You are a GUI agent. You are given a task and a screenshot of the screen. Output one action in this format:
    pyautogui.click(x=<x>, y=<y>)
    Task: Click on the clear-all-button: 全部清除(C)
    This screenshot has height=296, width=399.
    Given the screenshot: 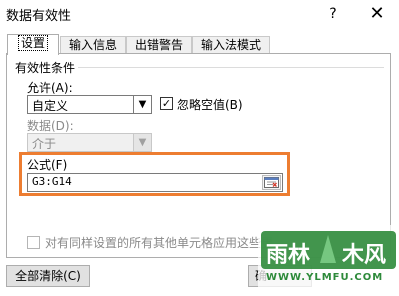 What is the action you would take?
    pyautogui.click(x=48, y=276)
    